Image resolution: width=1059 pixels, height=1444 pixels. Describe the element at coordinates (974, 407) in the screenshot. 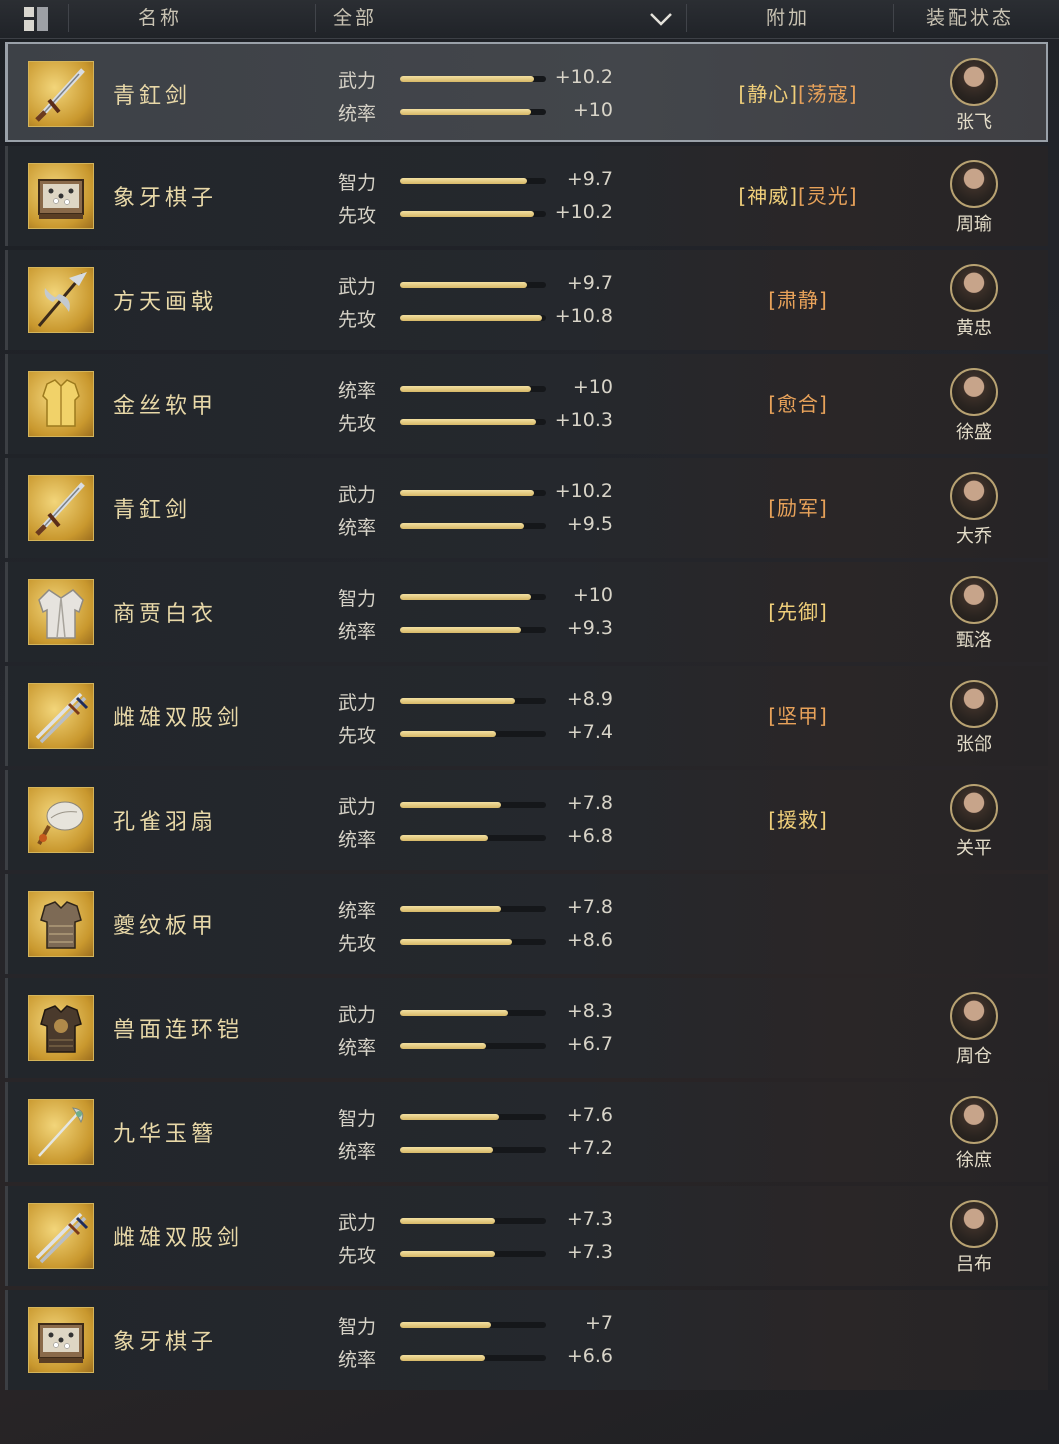

I see `equipped-hero: 徐盛` at that location.